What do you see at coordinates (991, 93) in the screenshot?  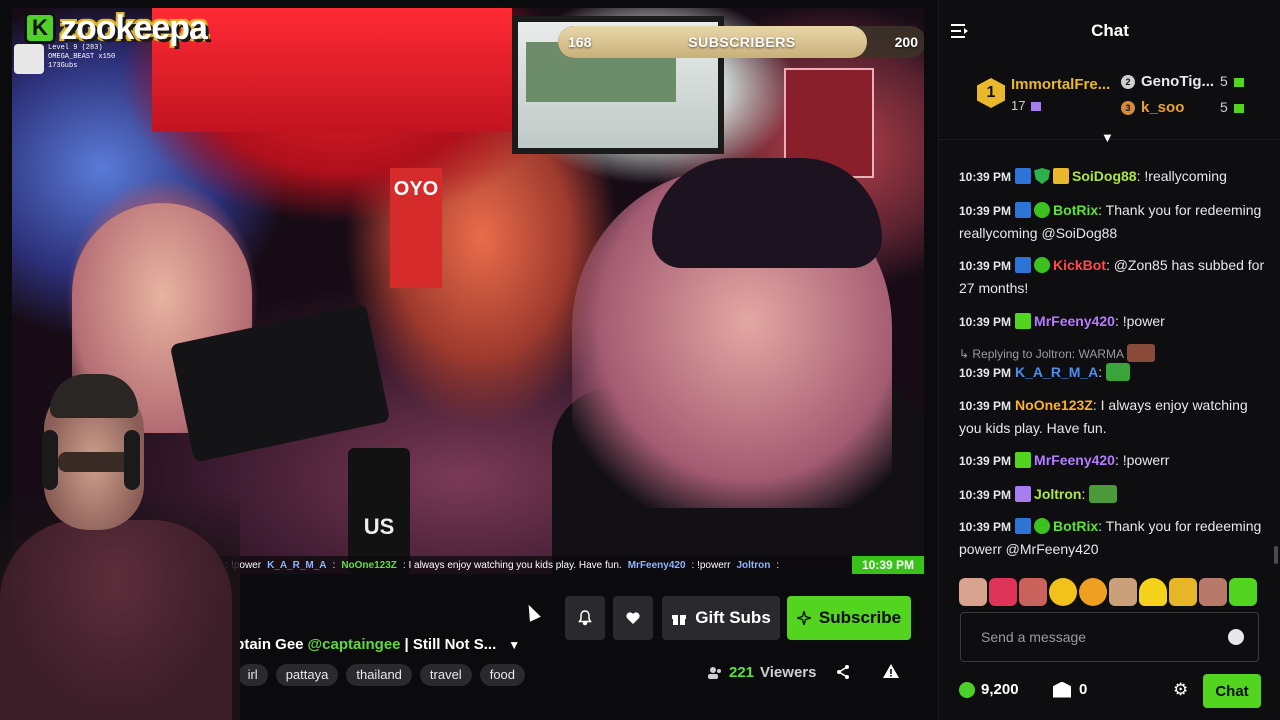 I see `rank-1-badge: 1` at bounding box center [991, 93].